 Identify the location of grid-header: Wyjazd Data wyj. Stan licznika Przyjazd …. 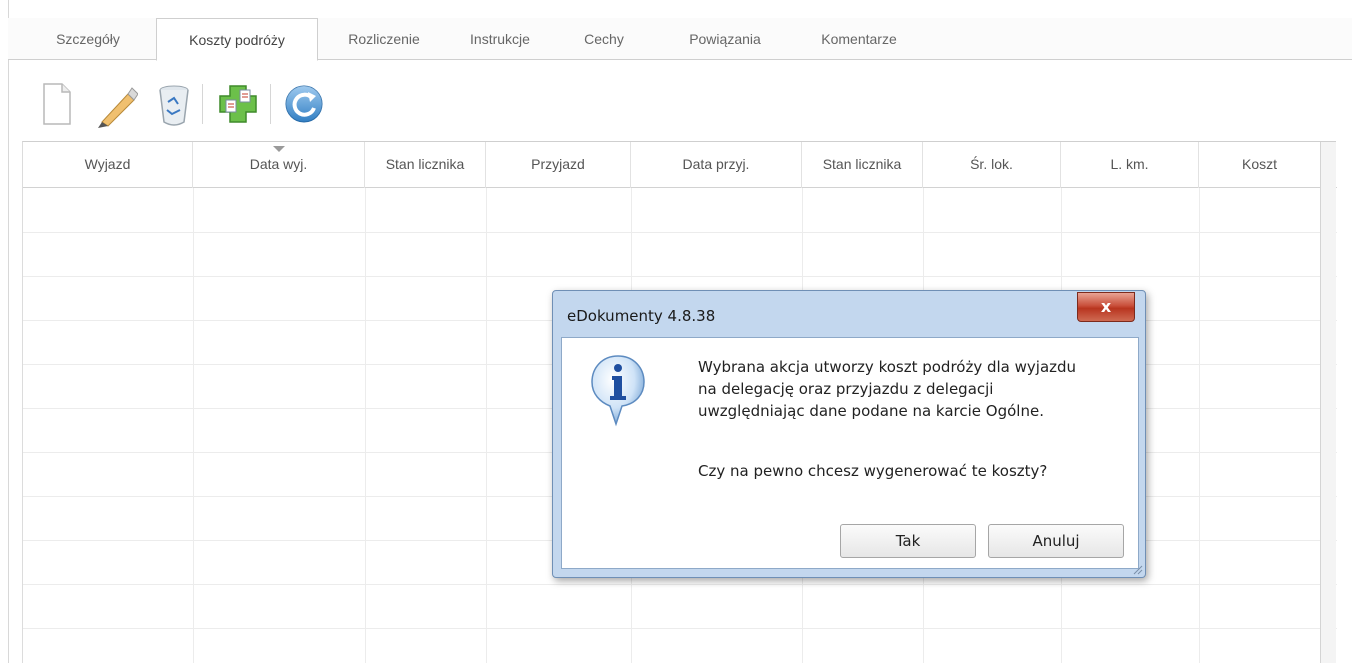
(680, 165).